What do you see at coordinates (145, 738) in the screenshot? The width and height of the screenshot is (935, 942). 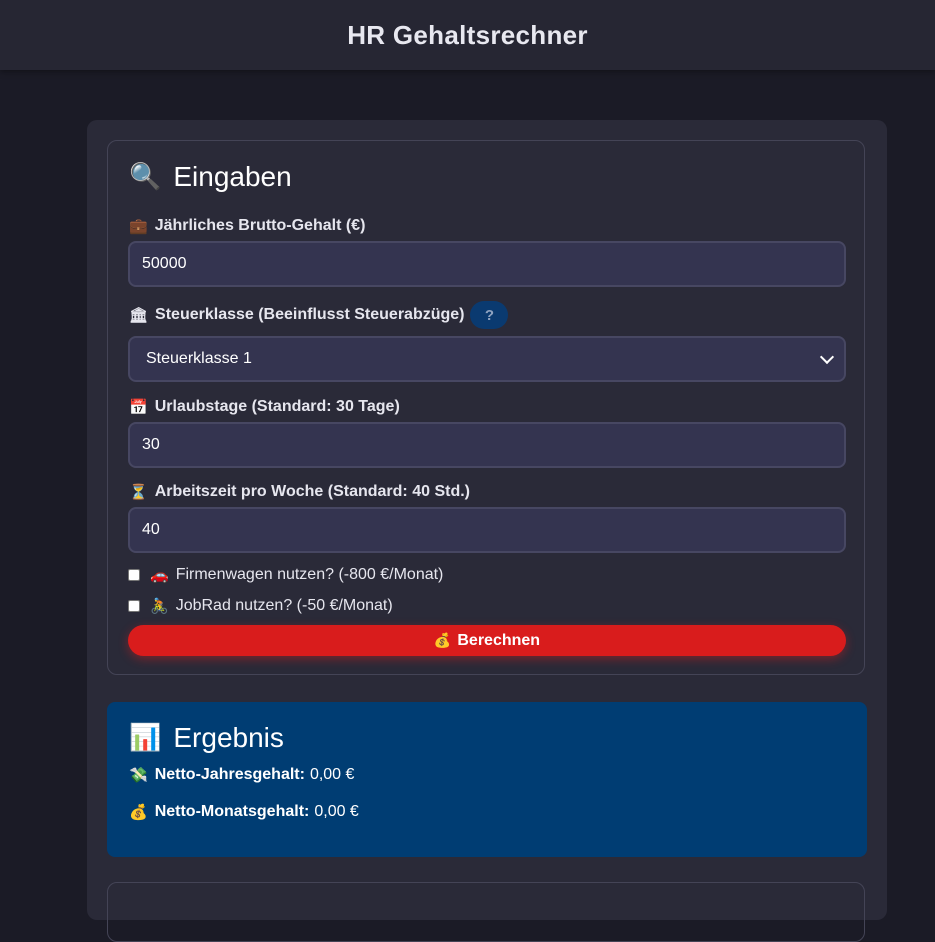 I see `bar-chart-icon: 📊` at bounding box center [145, 738].